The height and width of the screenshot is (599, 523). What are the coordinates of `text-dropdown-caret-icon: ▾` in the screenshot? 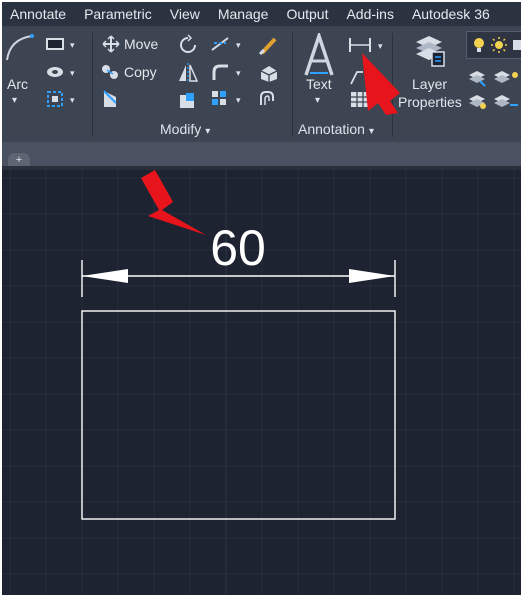 It's located at (317, 100).